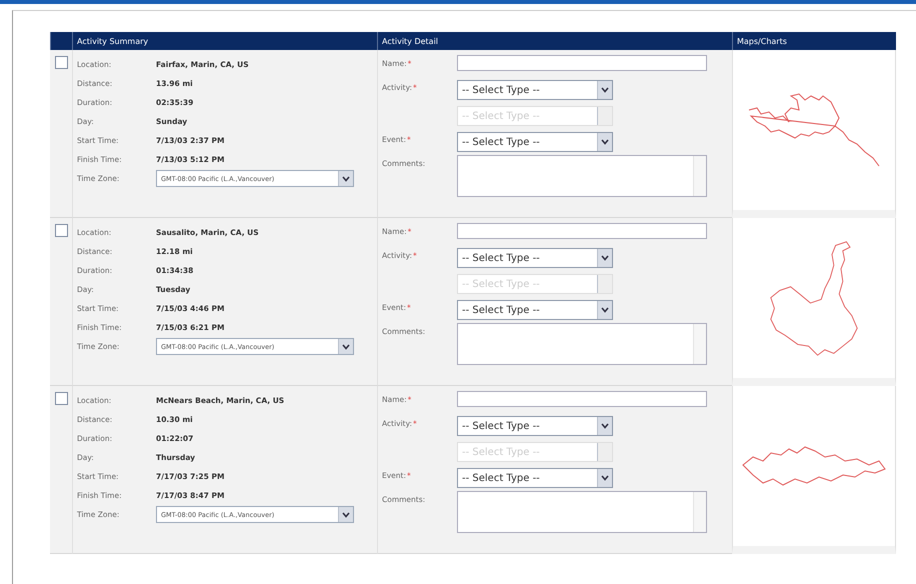 This screenshot has width=916, height=584. What do you see at coordinates (554, 41) in the screenshot?
I see `column-header: Activity Detail` at bounding box center [554, 41].